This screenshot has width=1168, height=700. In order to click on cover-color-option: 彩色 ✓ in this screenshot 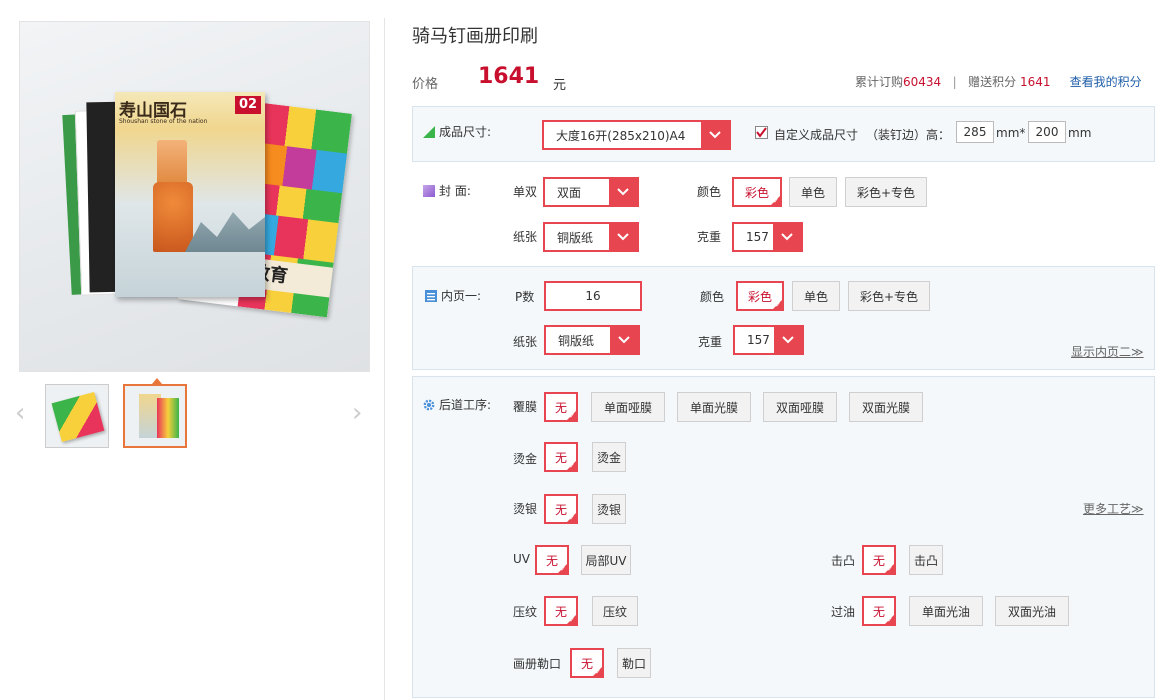, I will do `click(757, 192)`.